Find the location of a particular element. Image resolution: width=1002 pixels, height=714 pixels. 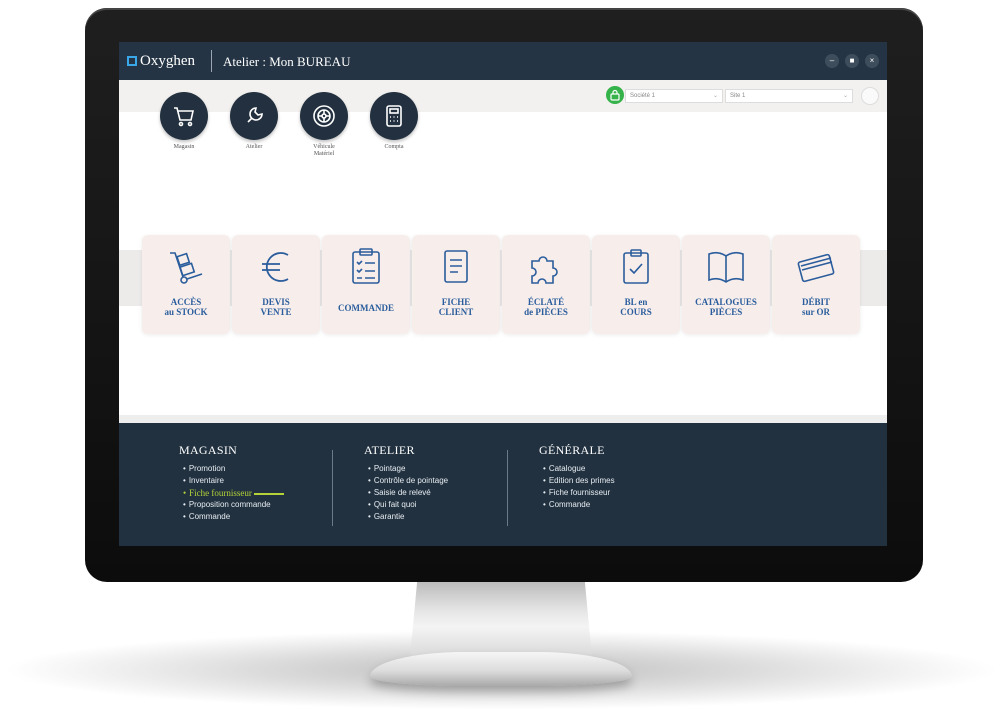

module-label: Magasin is located at coordinates (184, 147).